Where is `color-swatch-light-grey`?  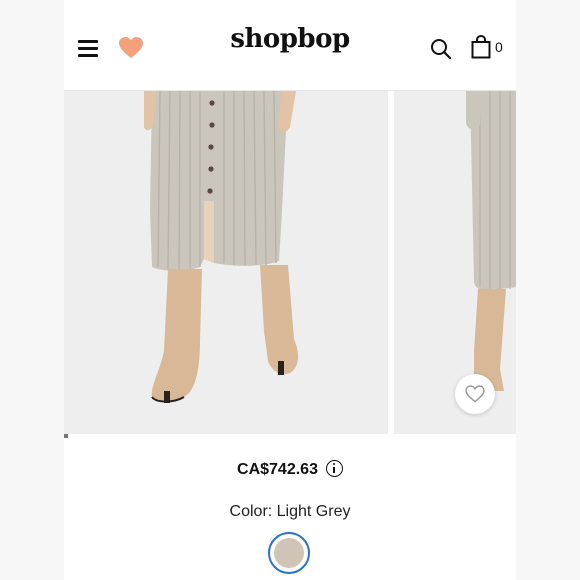
color-swatch-light-grey is located at coordinates (289, 553).